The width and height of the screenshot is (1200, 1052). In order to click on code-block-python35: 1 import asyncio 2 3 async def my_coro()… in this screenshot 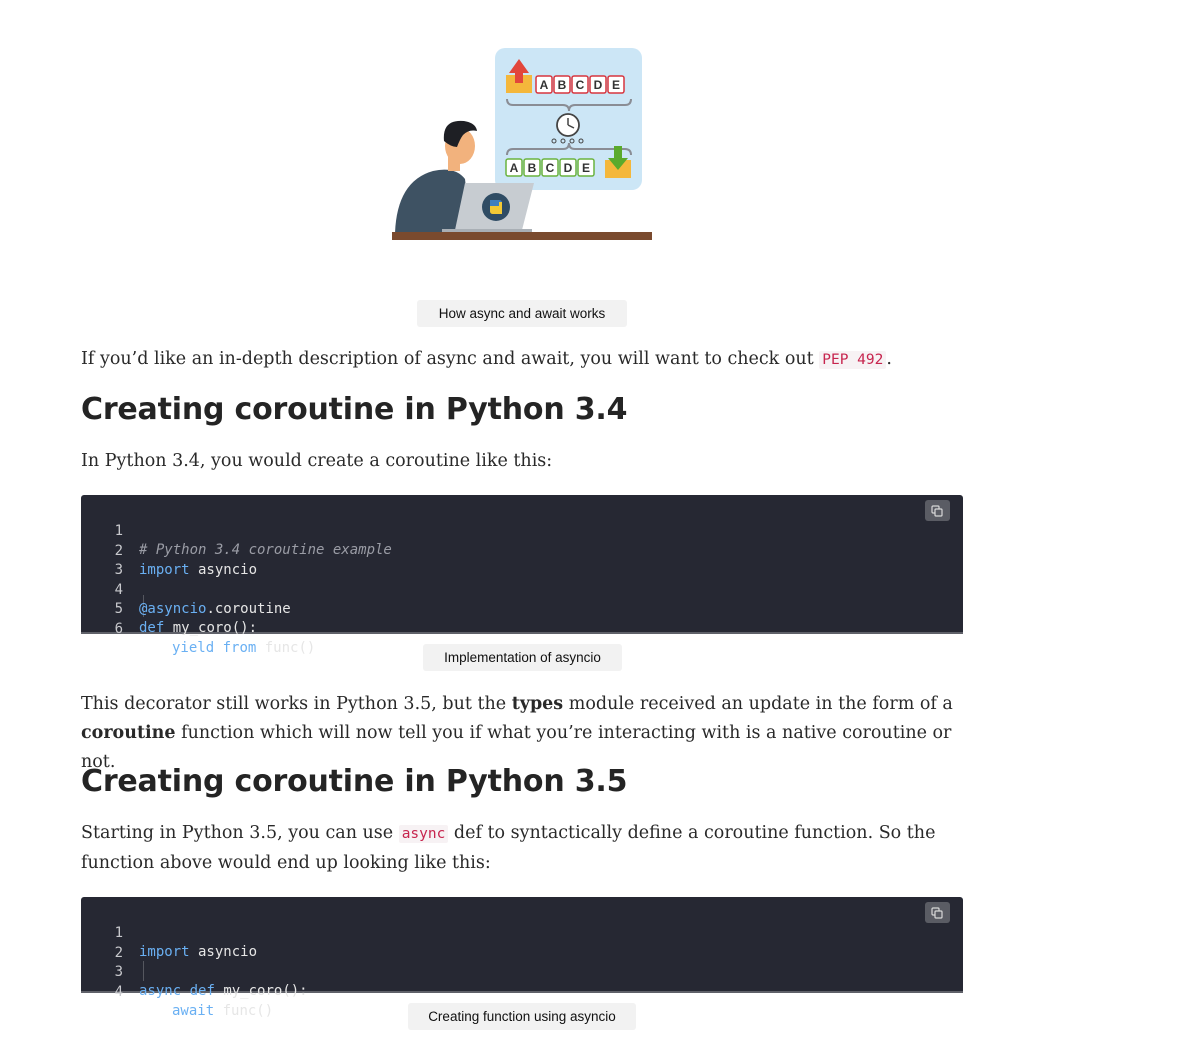, I will do `click(522, 958)`.